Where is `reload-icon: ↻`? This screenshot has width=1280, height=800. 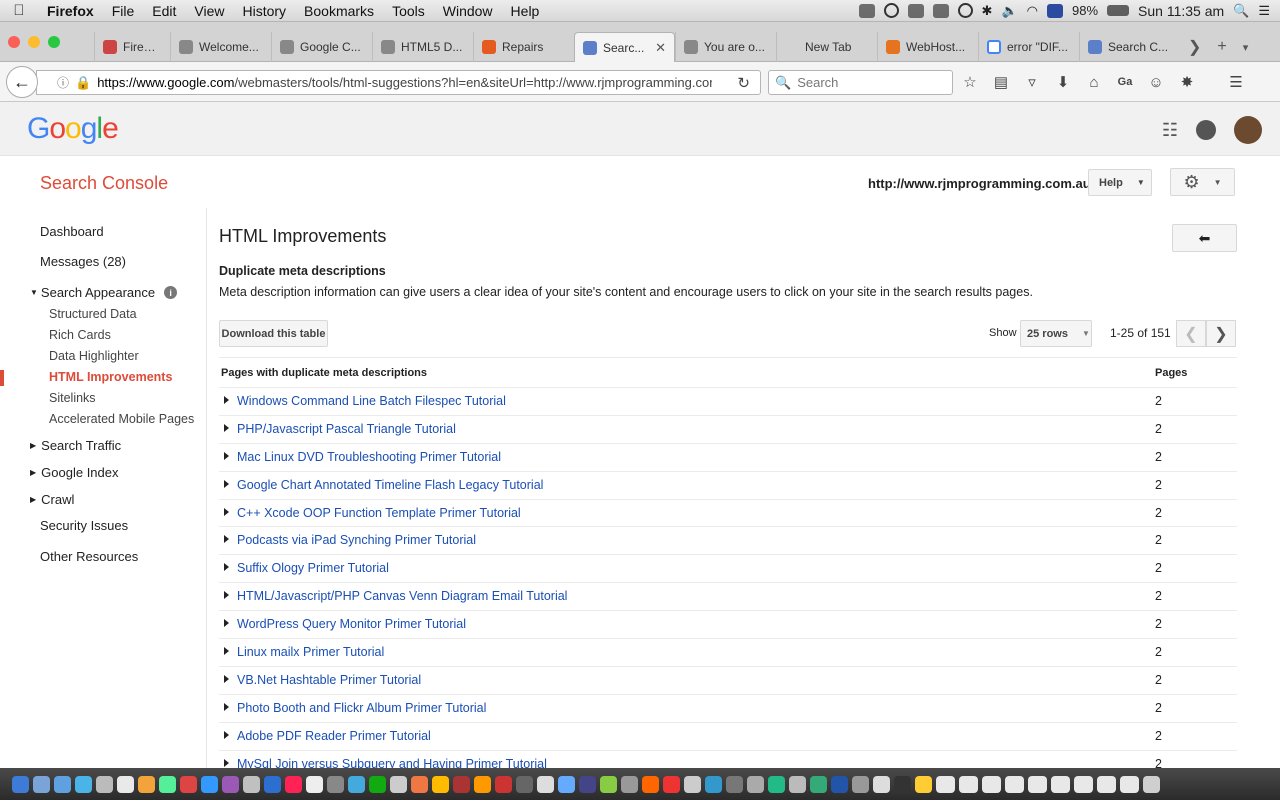 reload-icon: ↻ is located at coordinates (743, 83).